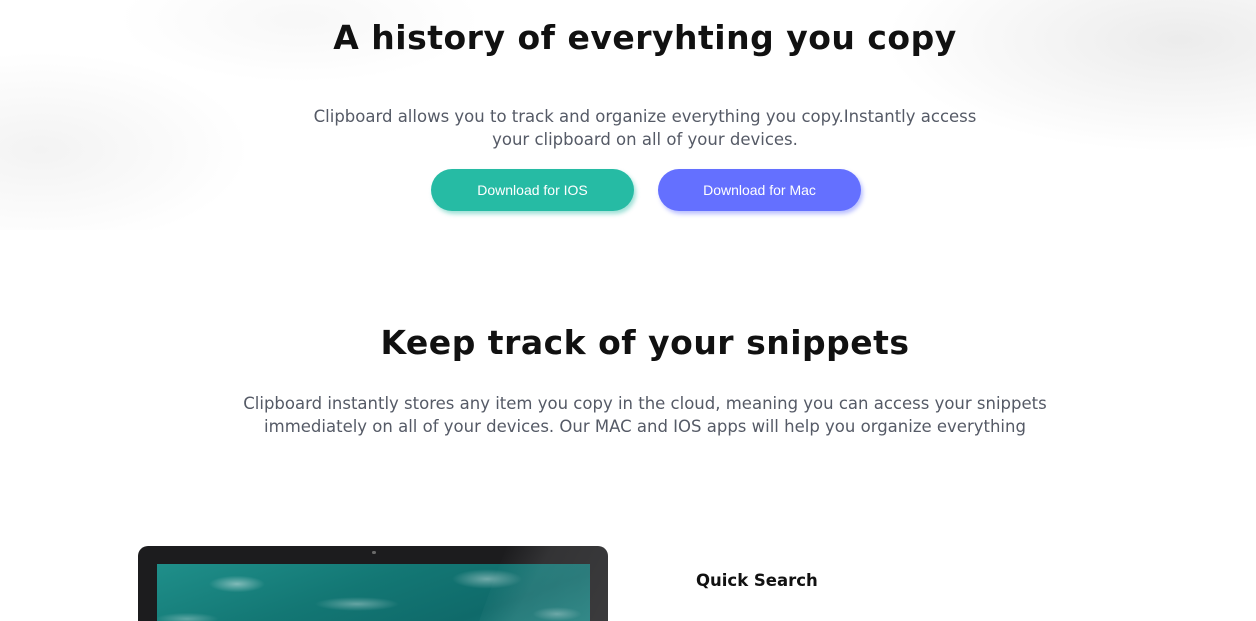 The height and width of the screenshot is (621, 1256). Describe the element at coordinates (757, 580) in the screenshot. I see `feature-title-quick-search: Quick Search` at that location.